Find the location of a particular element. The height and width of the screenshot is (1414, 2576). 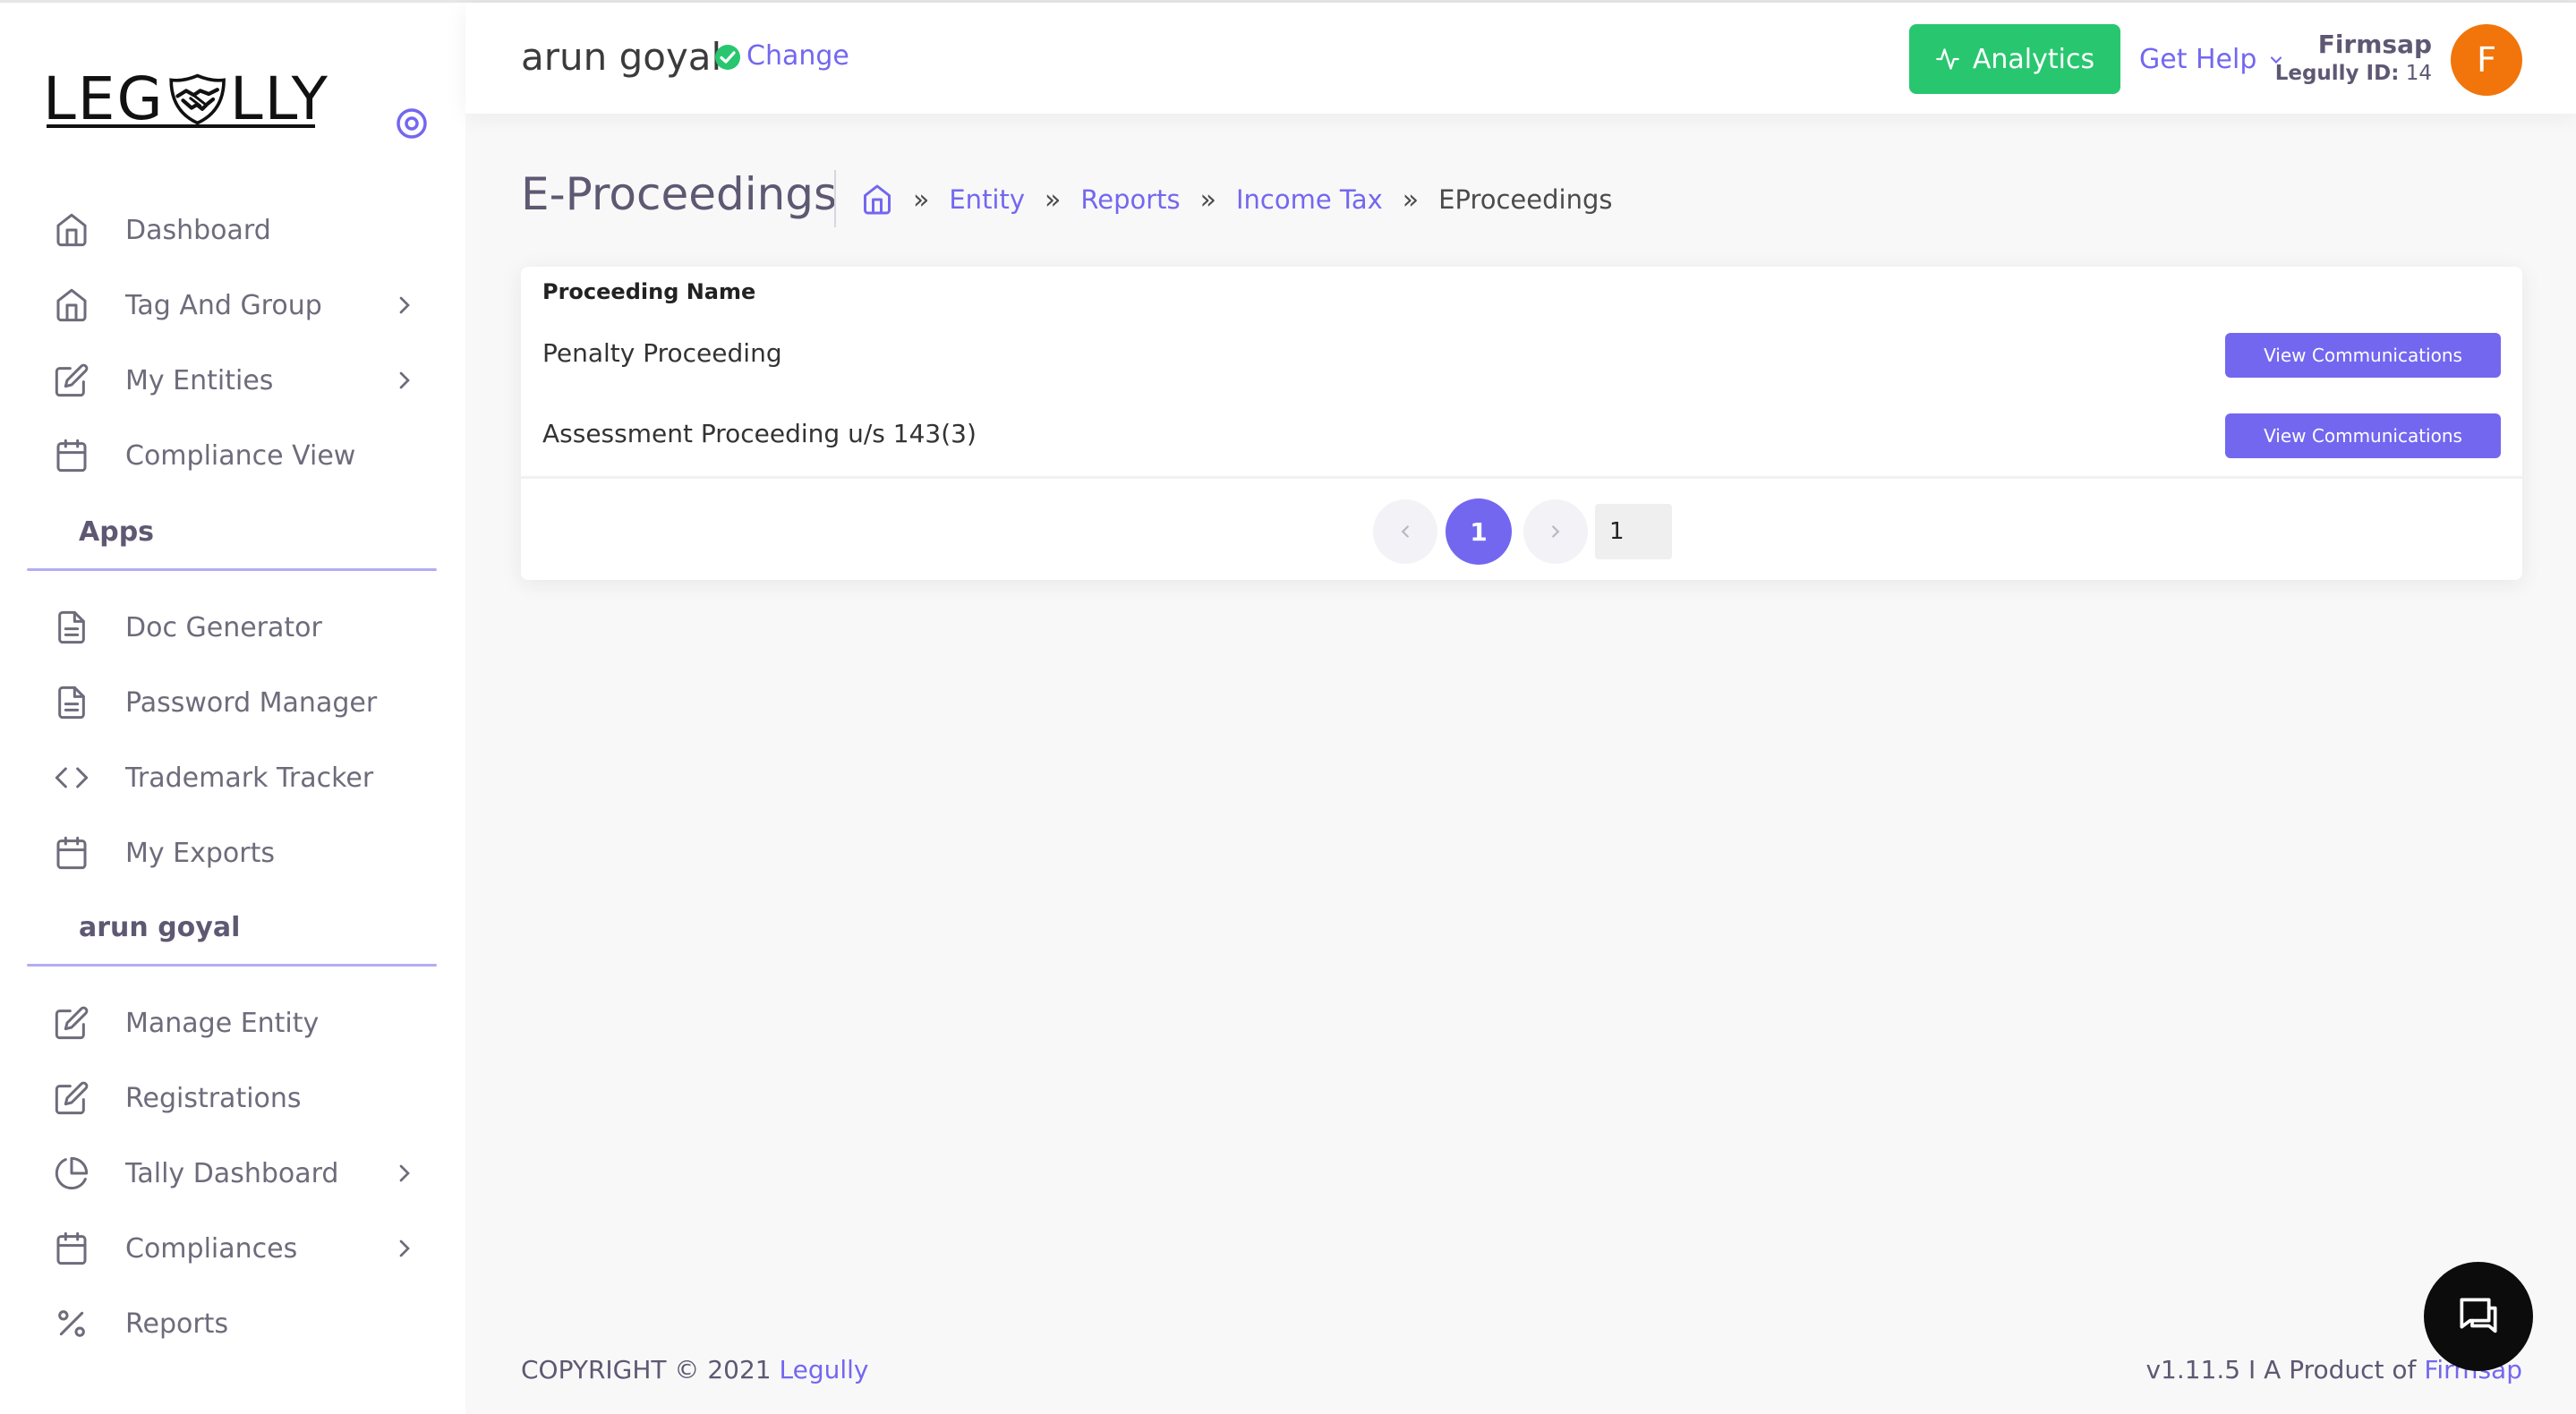

analytics-button: Analytics is located at coordinates (2014, 59).